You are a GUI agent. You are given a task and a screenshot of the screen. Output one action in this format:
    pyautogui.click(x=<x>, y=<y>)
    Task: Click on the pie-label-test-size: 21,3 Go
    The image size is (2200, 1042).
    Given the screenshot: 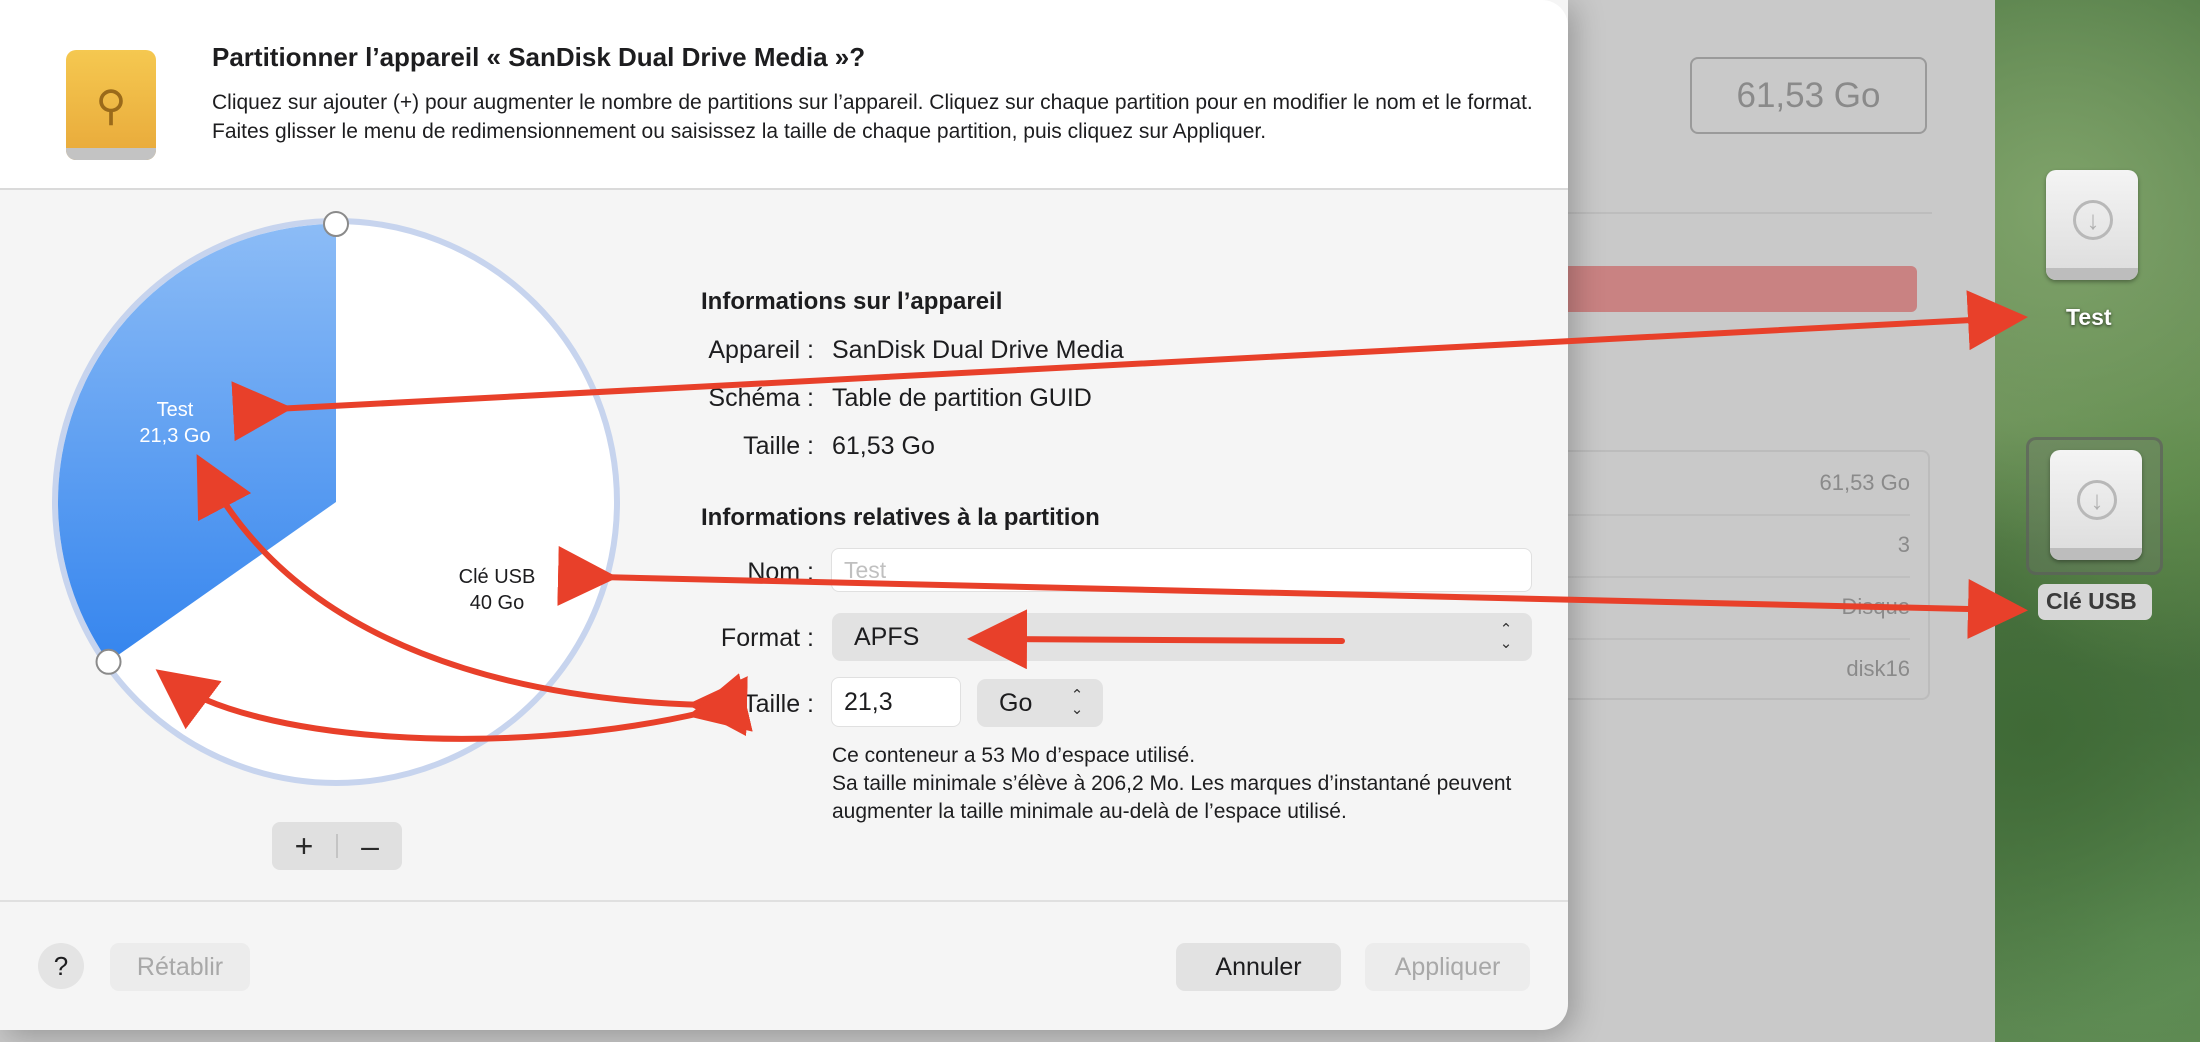 What is the action you would take?
    pyautogui.click(x=174, y=436)
    